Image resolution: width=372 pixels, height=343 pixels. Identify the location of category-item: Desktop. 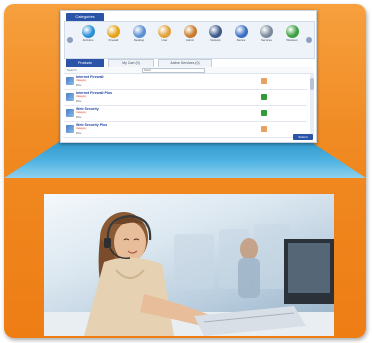
(139, 39).